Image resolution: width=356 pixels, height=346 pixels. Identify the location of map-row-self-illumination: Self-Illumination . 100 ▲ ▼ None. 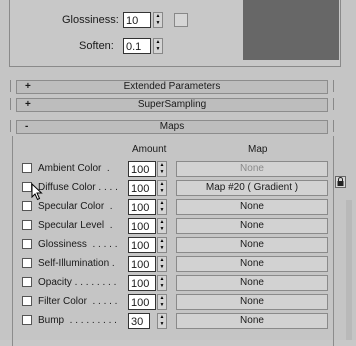
(178, 264).